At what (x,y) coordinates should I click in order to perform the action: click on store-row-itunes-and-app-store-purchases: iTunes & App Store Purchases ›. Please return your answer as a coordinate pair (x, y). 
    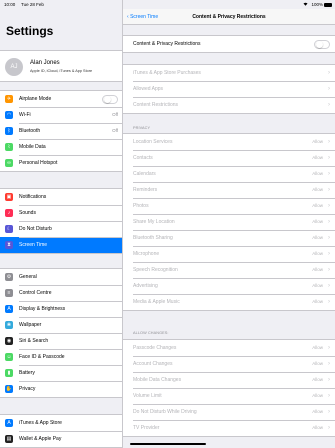
    Looking at the image, I should click on (229, 73).